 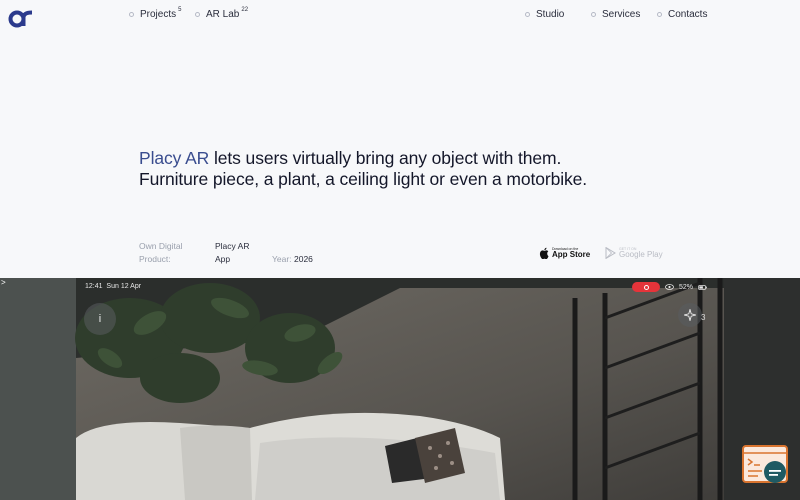 What do you see at coordinates (232, 253) in the screenshot?
I see `product-name: Placy AR App` at bounding box center [232, 253].